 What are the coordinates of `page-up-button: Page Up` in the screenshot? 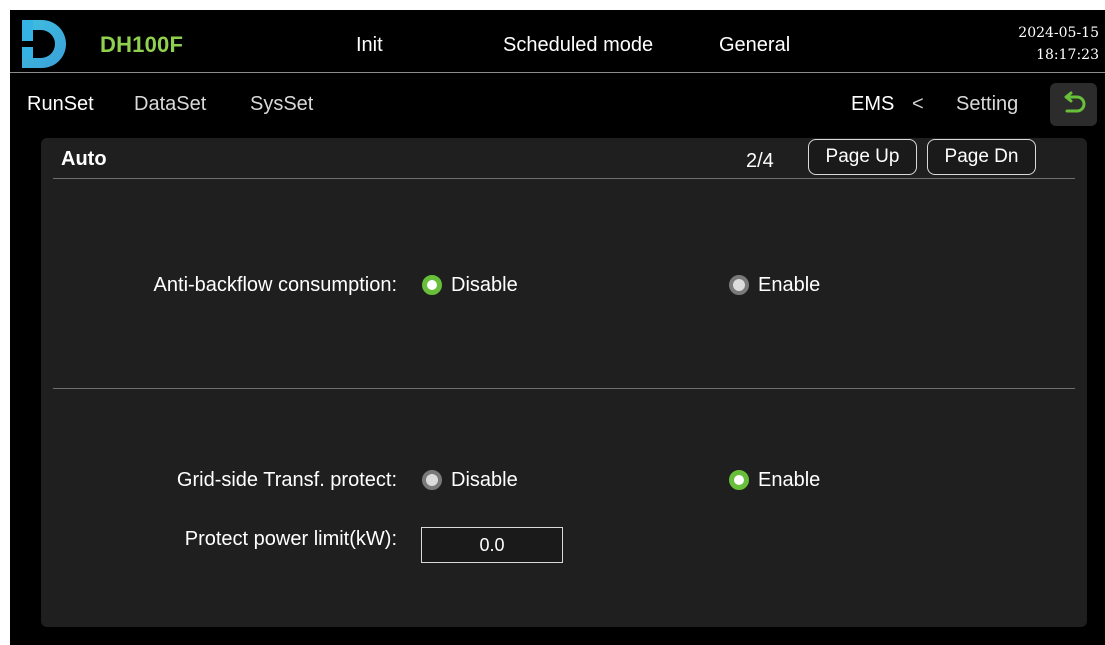 It's located at (862, 157).